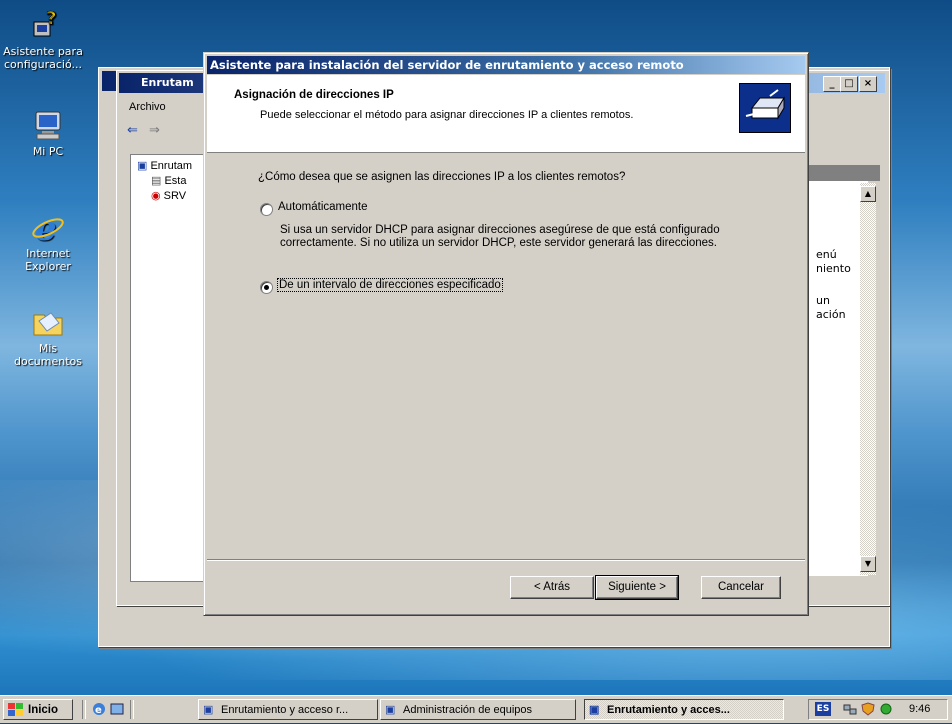 The height and width of the screenshot is (724, 952). I want to click on forward-arrow-icon: ⇒, so click(154, 130).